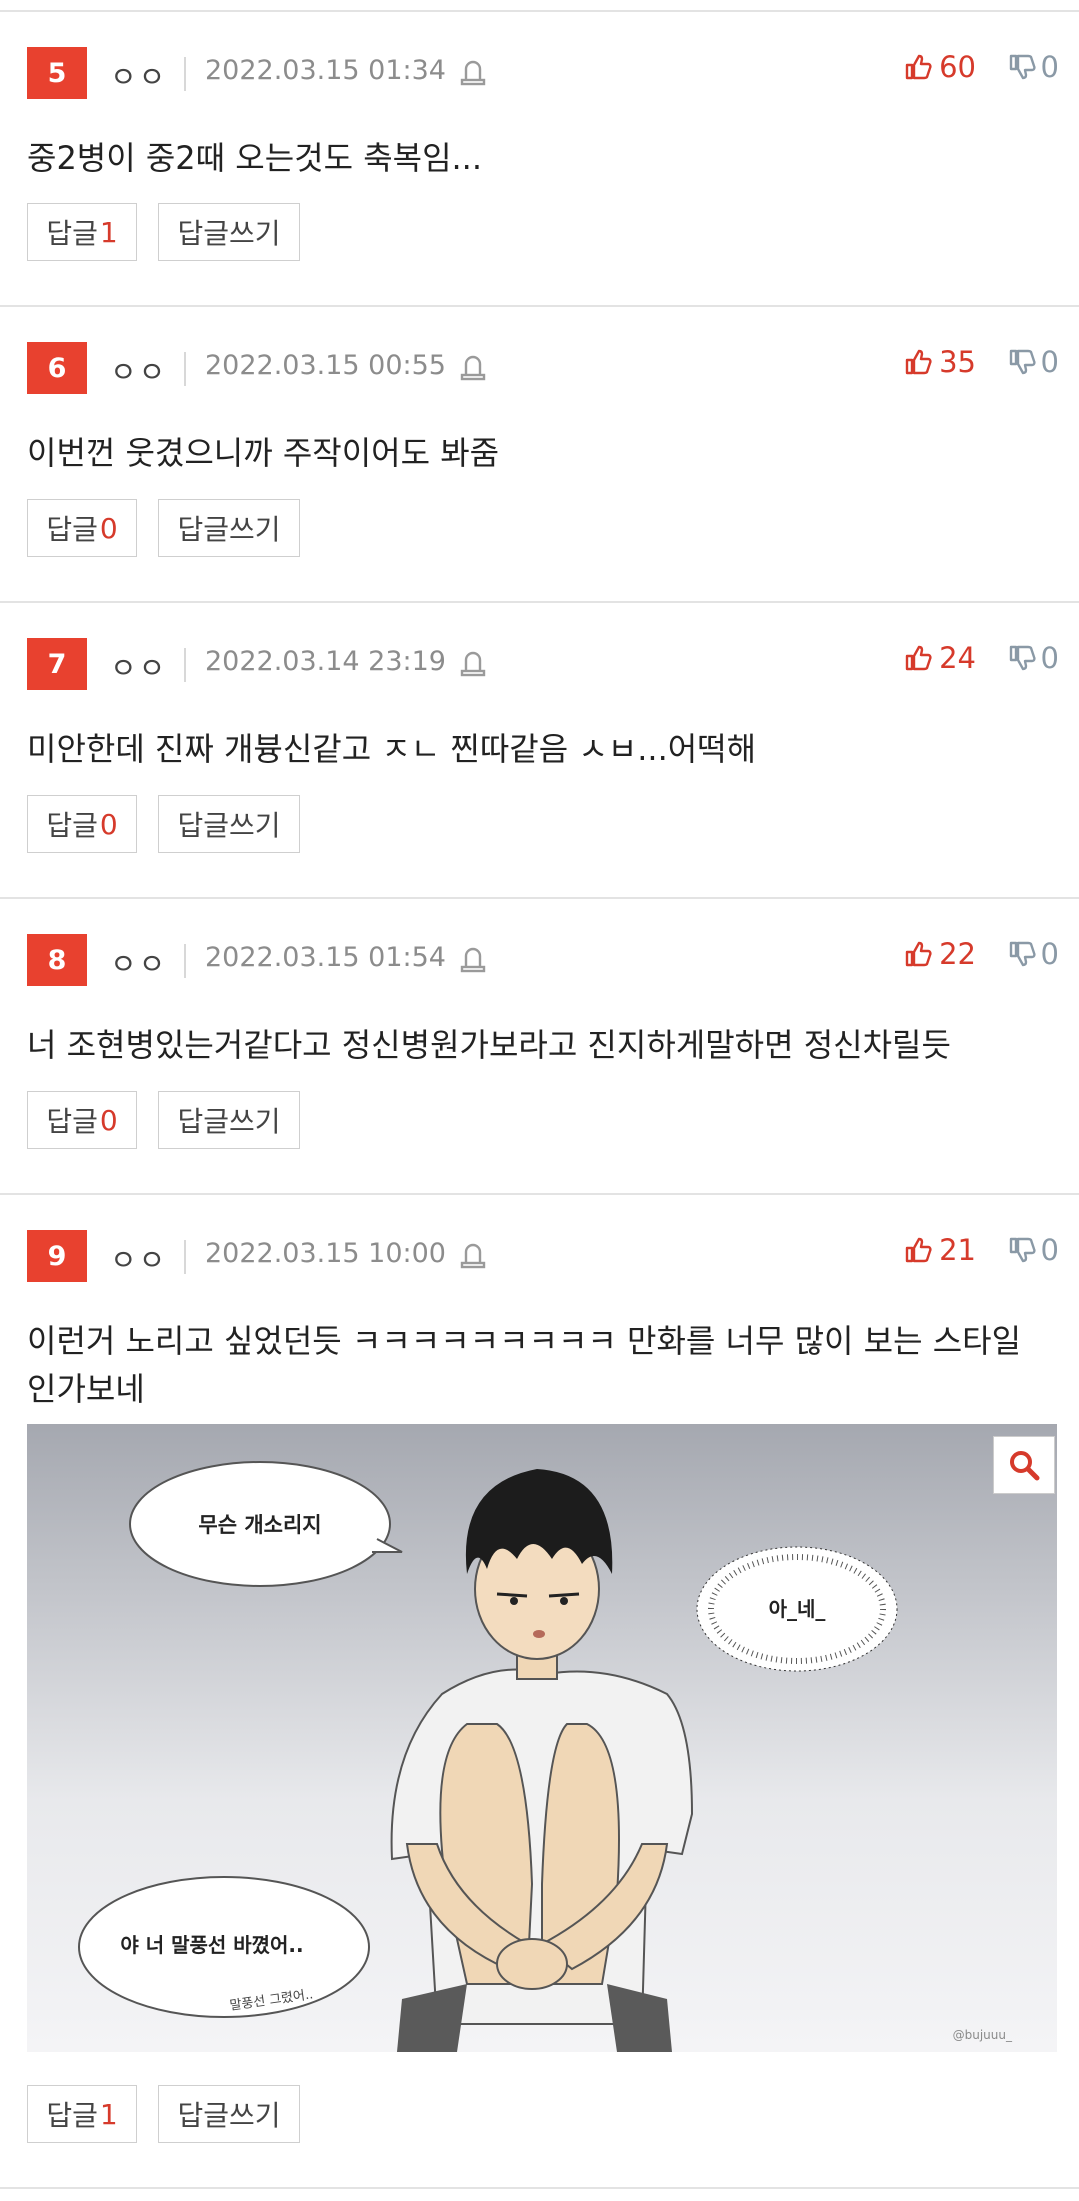  What do you see at coordinates (57, 368) in the screenshot?
I see `rank-badge: 6` at bounding box center [57, 368].